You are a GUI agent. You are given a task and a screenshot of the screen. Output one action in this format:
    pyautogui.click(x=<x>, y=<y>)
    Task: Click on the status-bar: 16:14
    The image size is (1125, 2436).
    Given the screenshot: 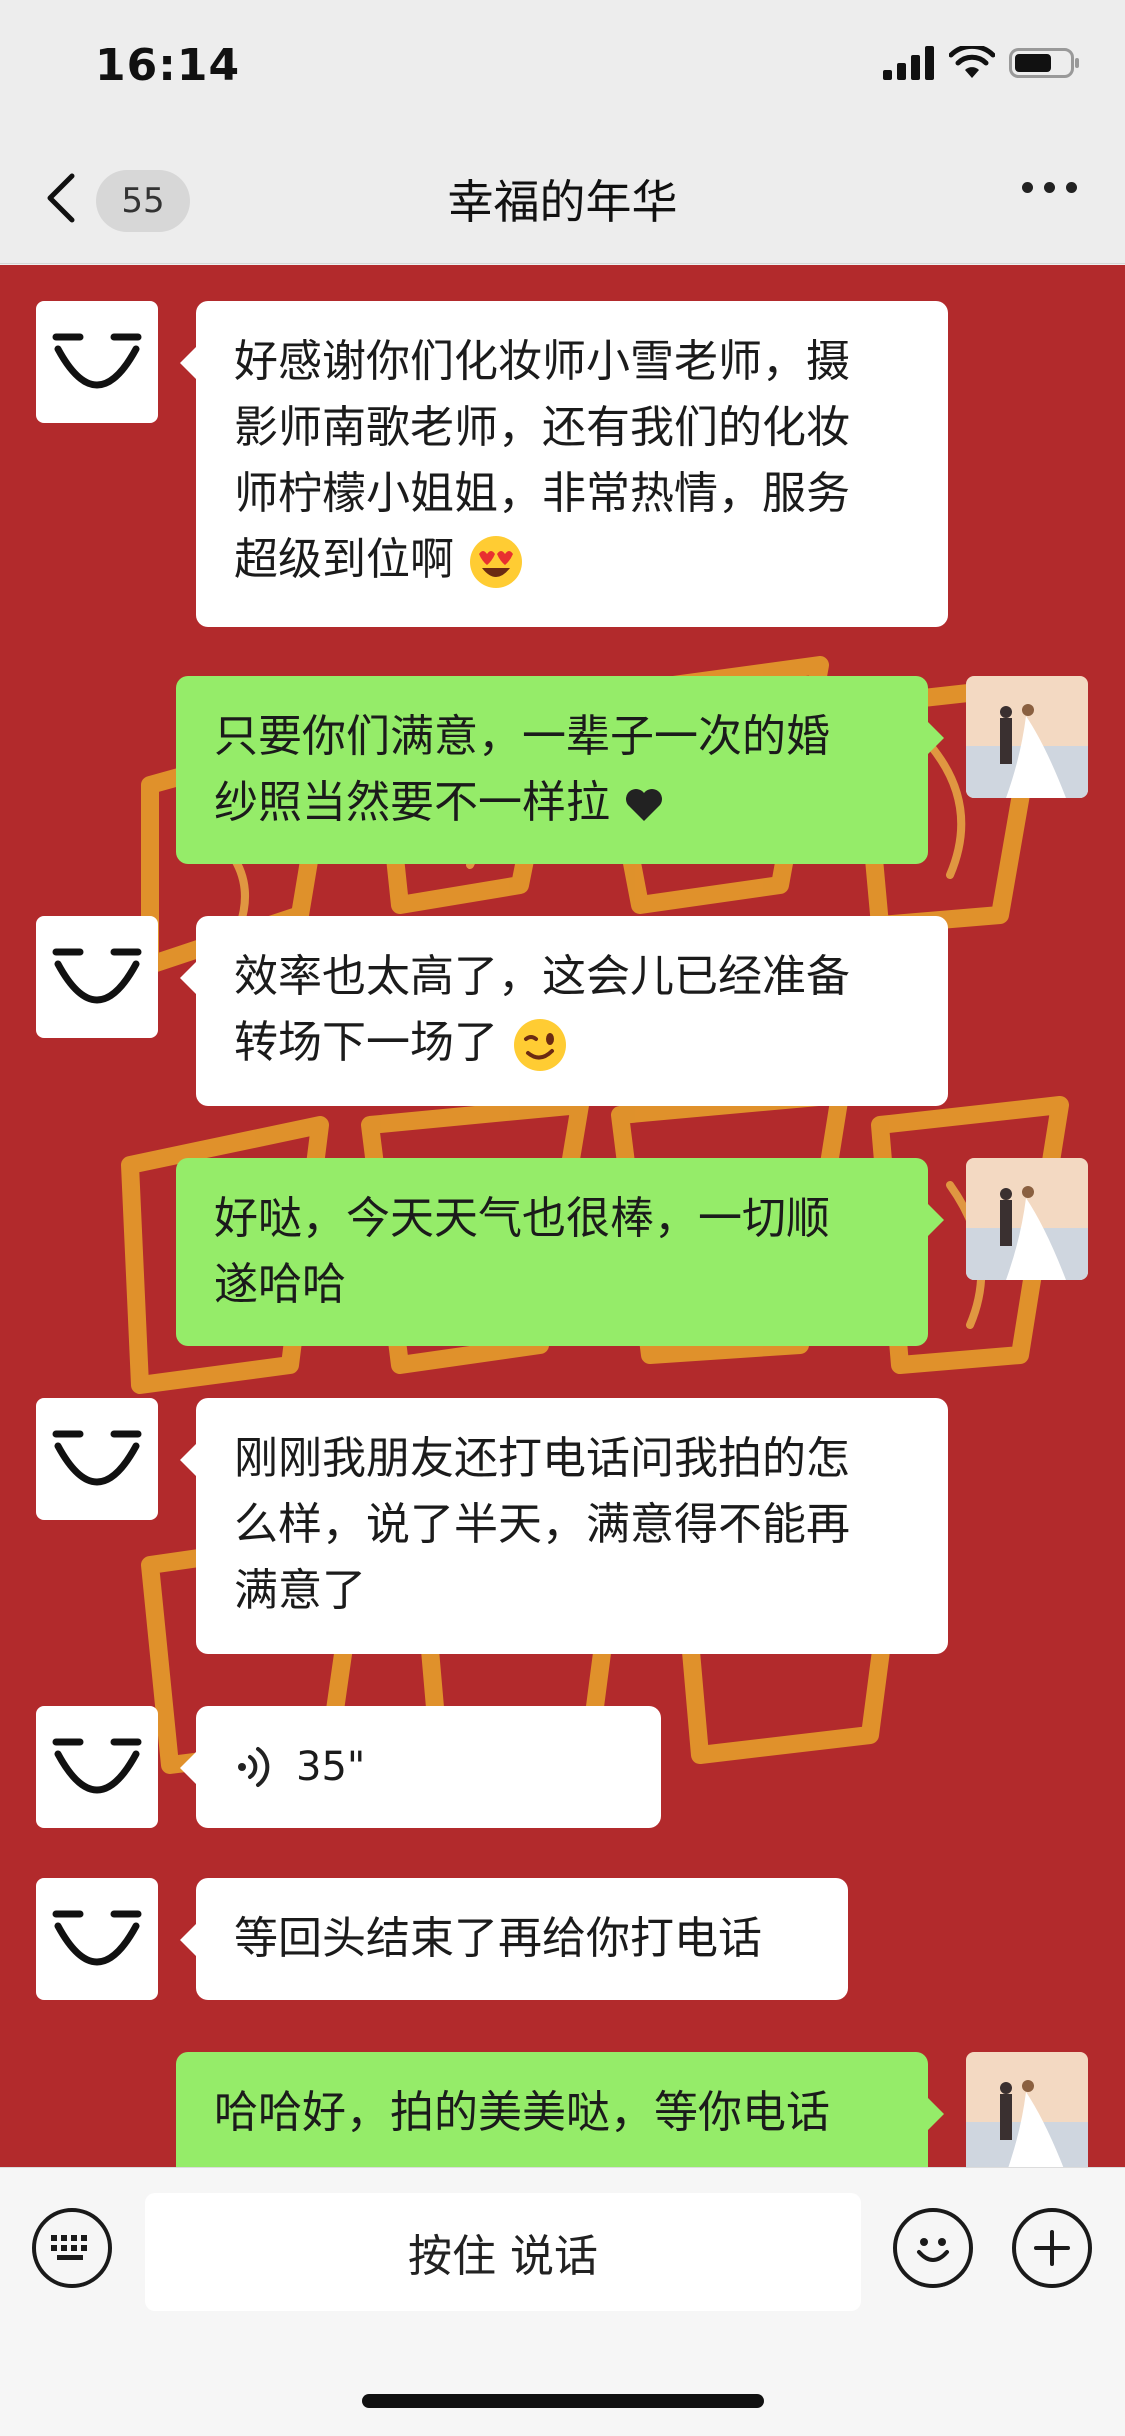 What is the action you would take?
    pyautogui.click(x=562, y=66)
    